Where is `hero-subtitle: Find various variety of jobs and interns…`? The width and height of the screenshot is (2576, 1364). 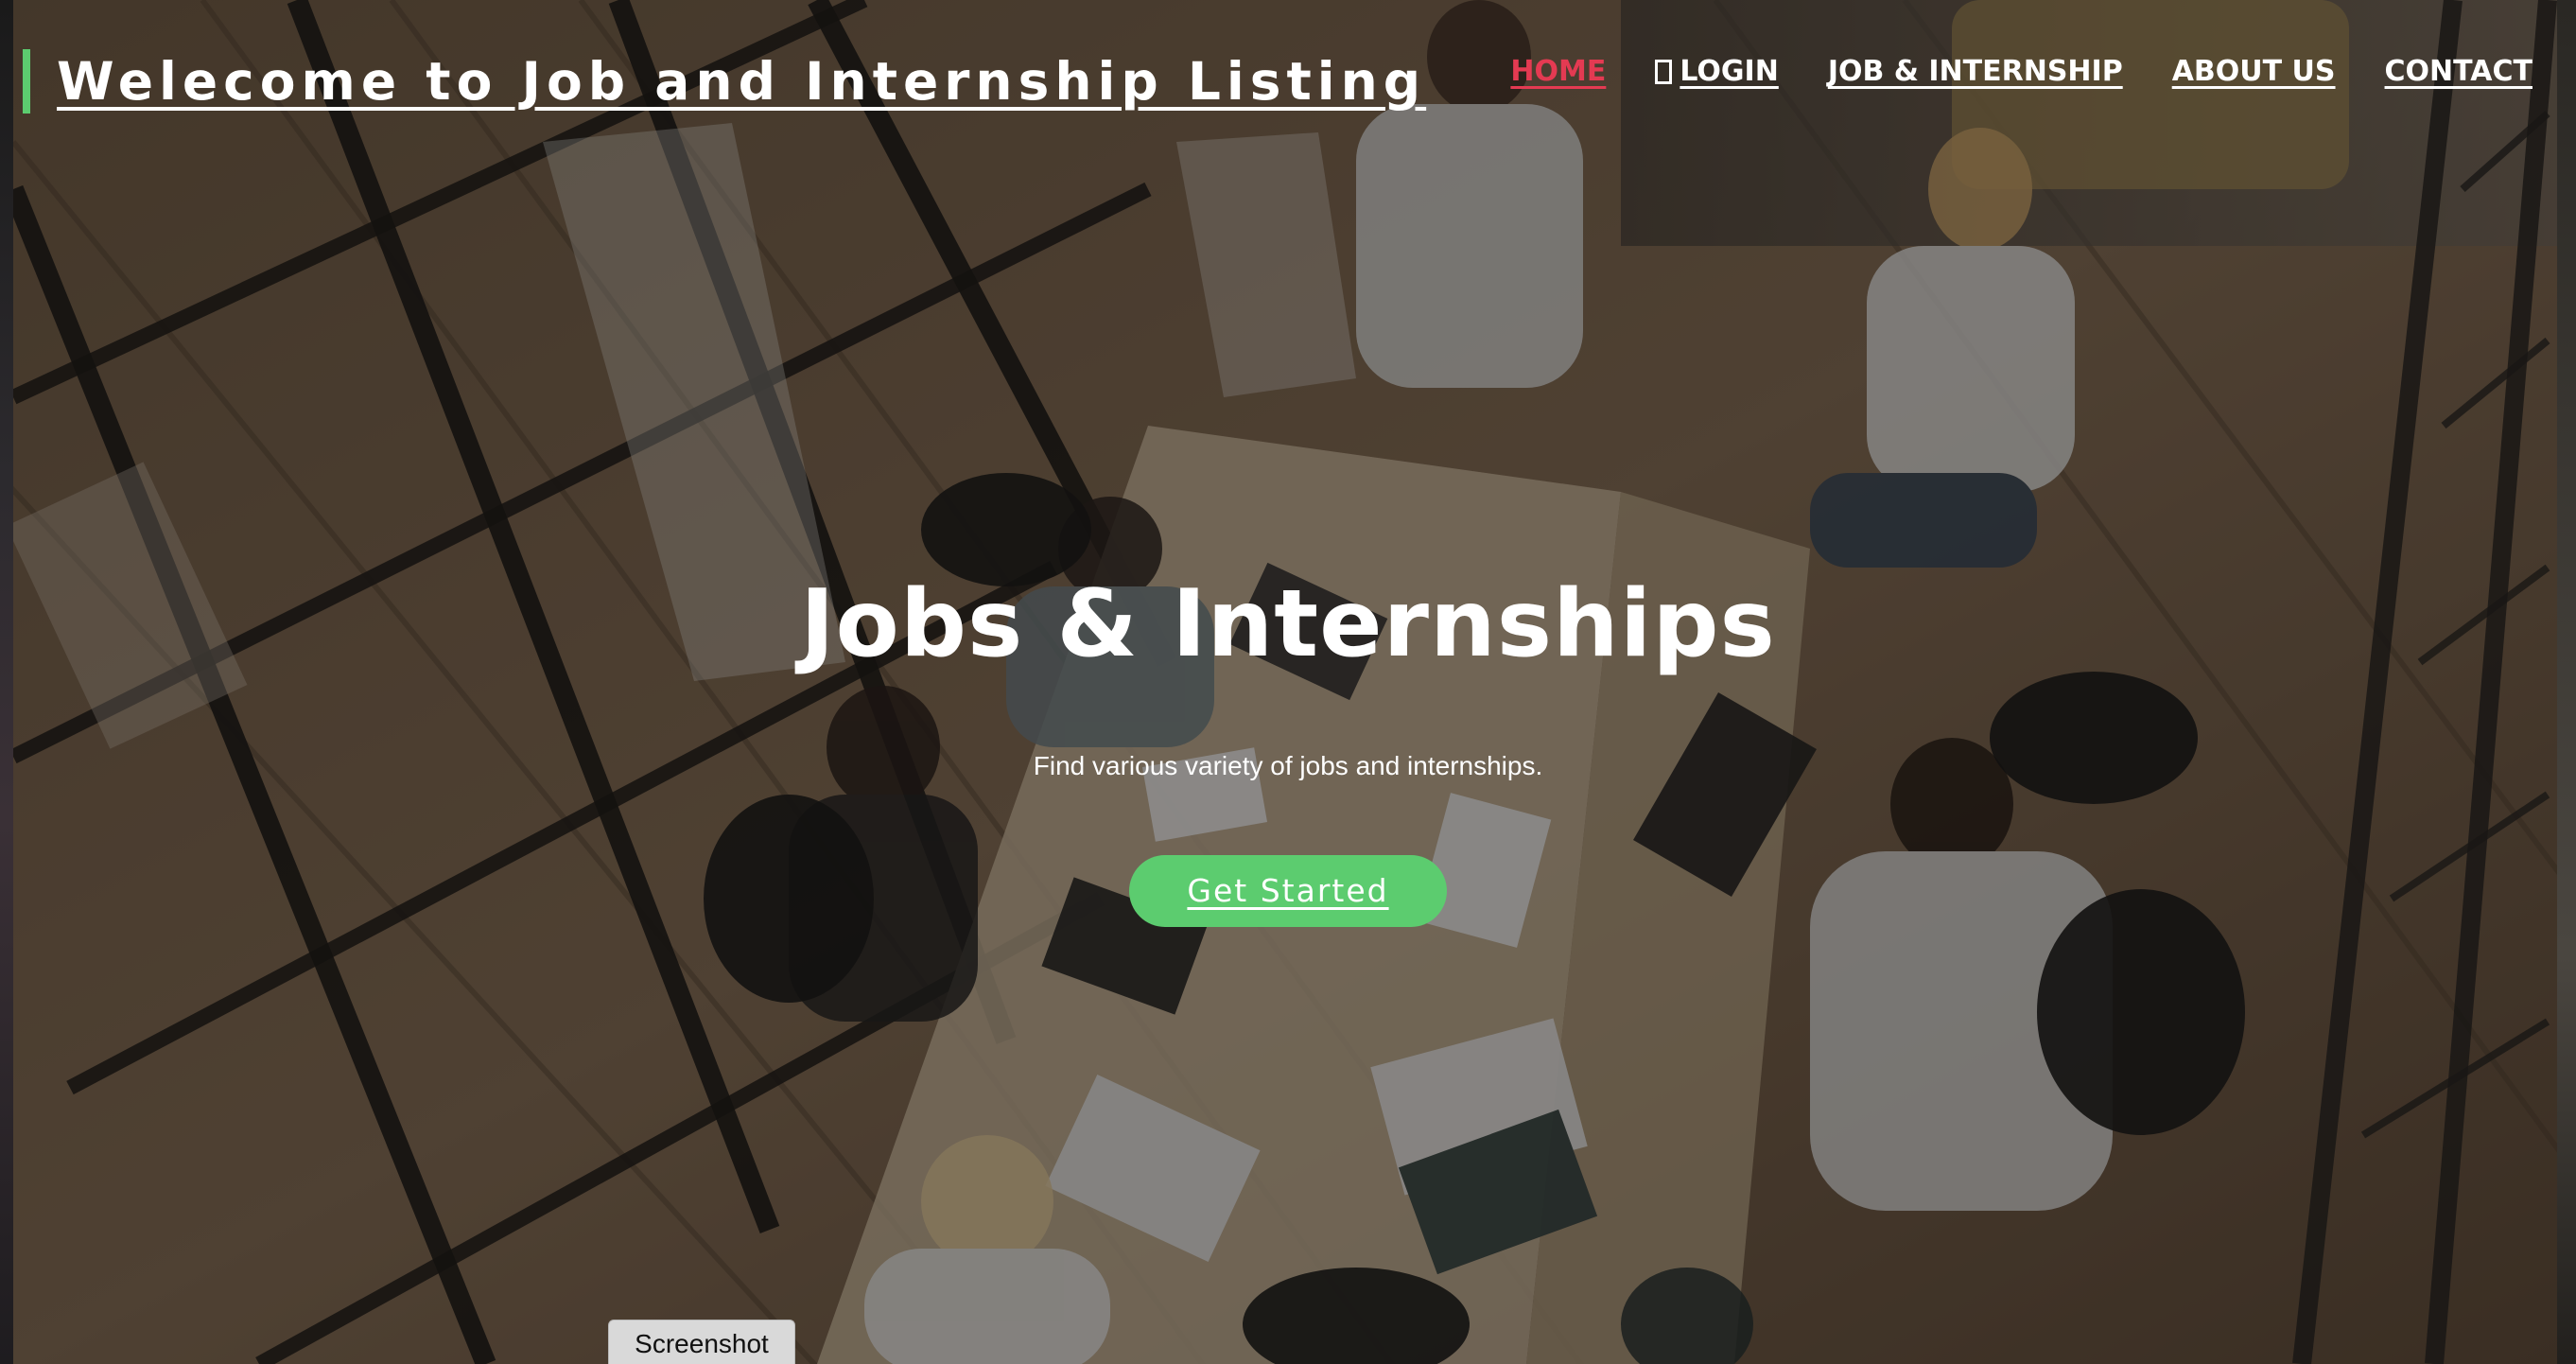
hero-subtitle: Find various variety of jobs and interns… is located at coordinates (1288, 765).